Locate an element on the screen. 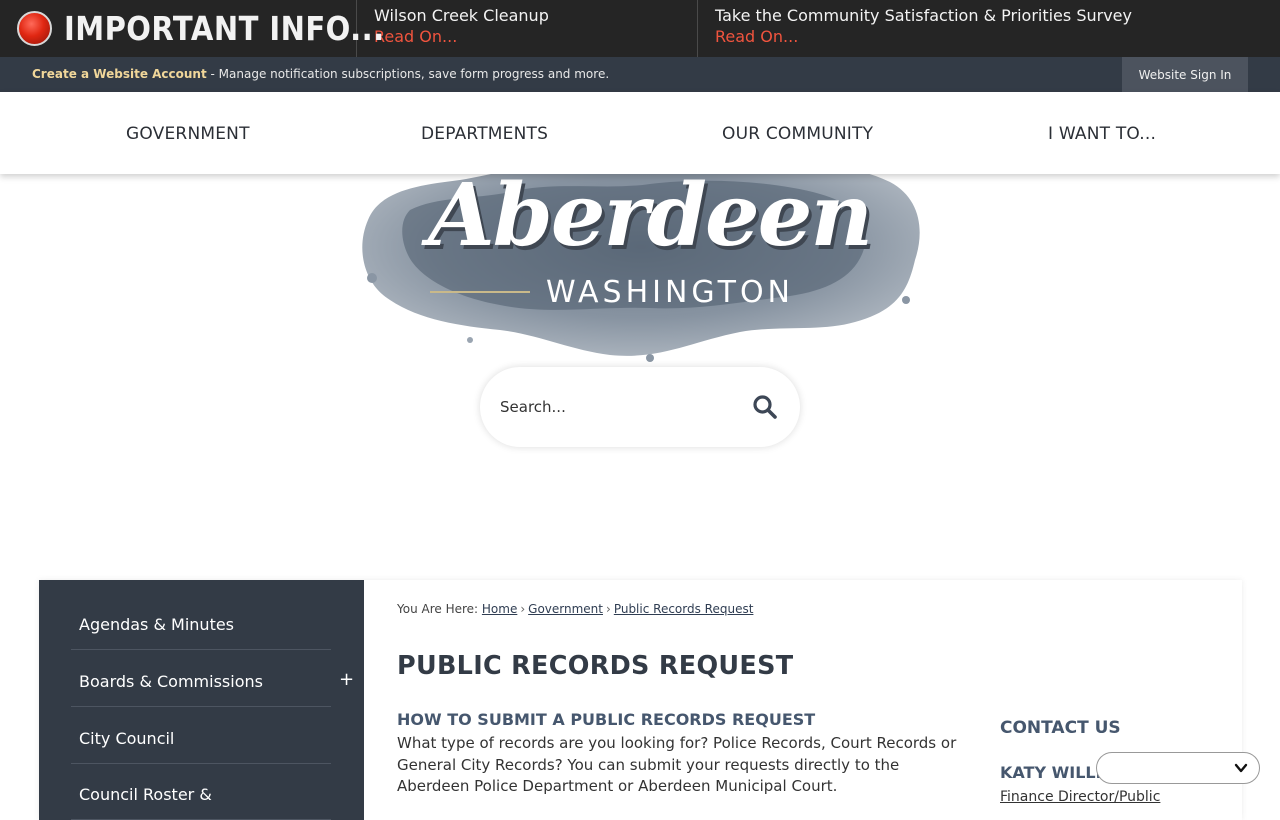  section-heading: HOW TO SUBMIT A PUBLIC RECORDS REQUEST is located at coordinates (606, 719).